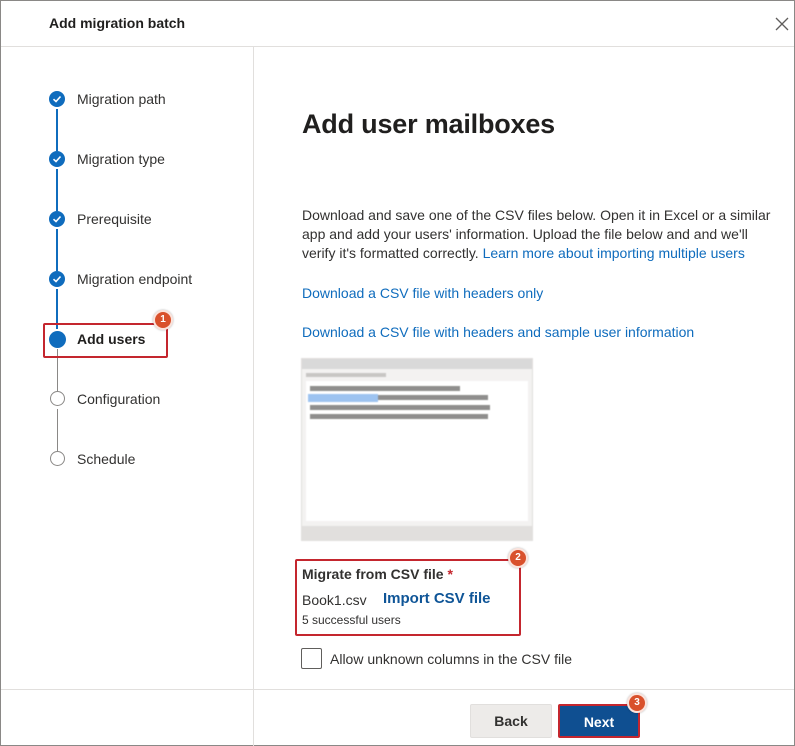 This screenshot has height=746, width=795. What do you see at coordinates (163, 320) in the screenshot?
I see `annotation-badge-1: 1` at bounding box center [163, 320].